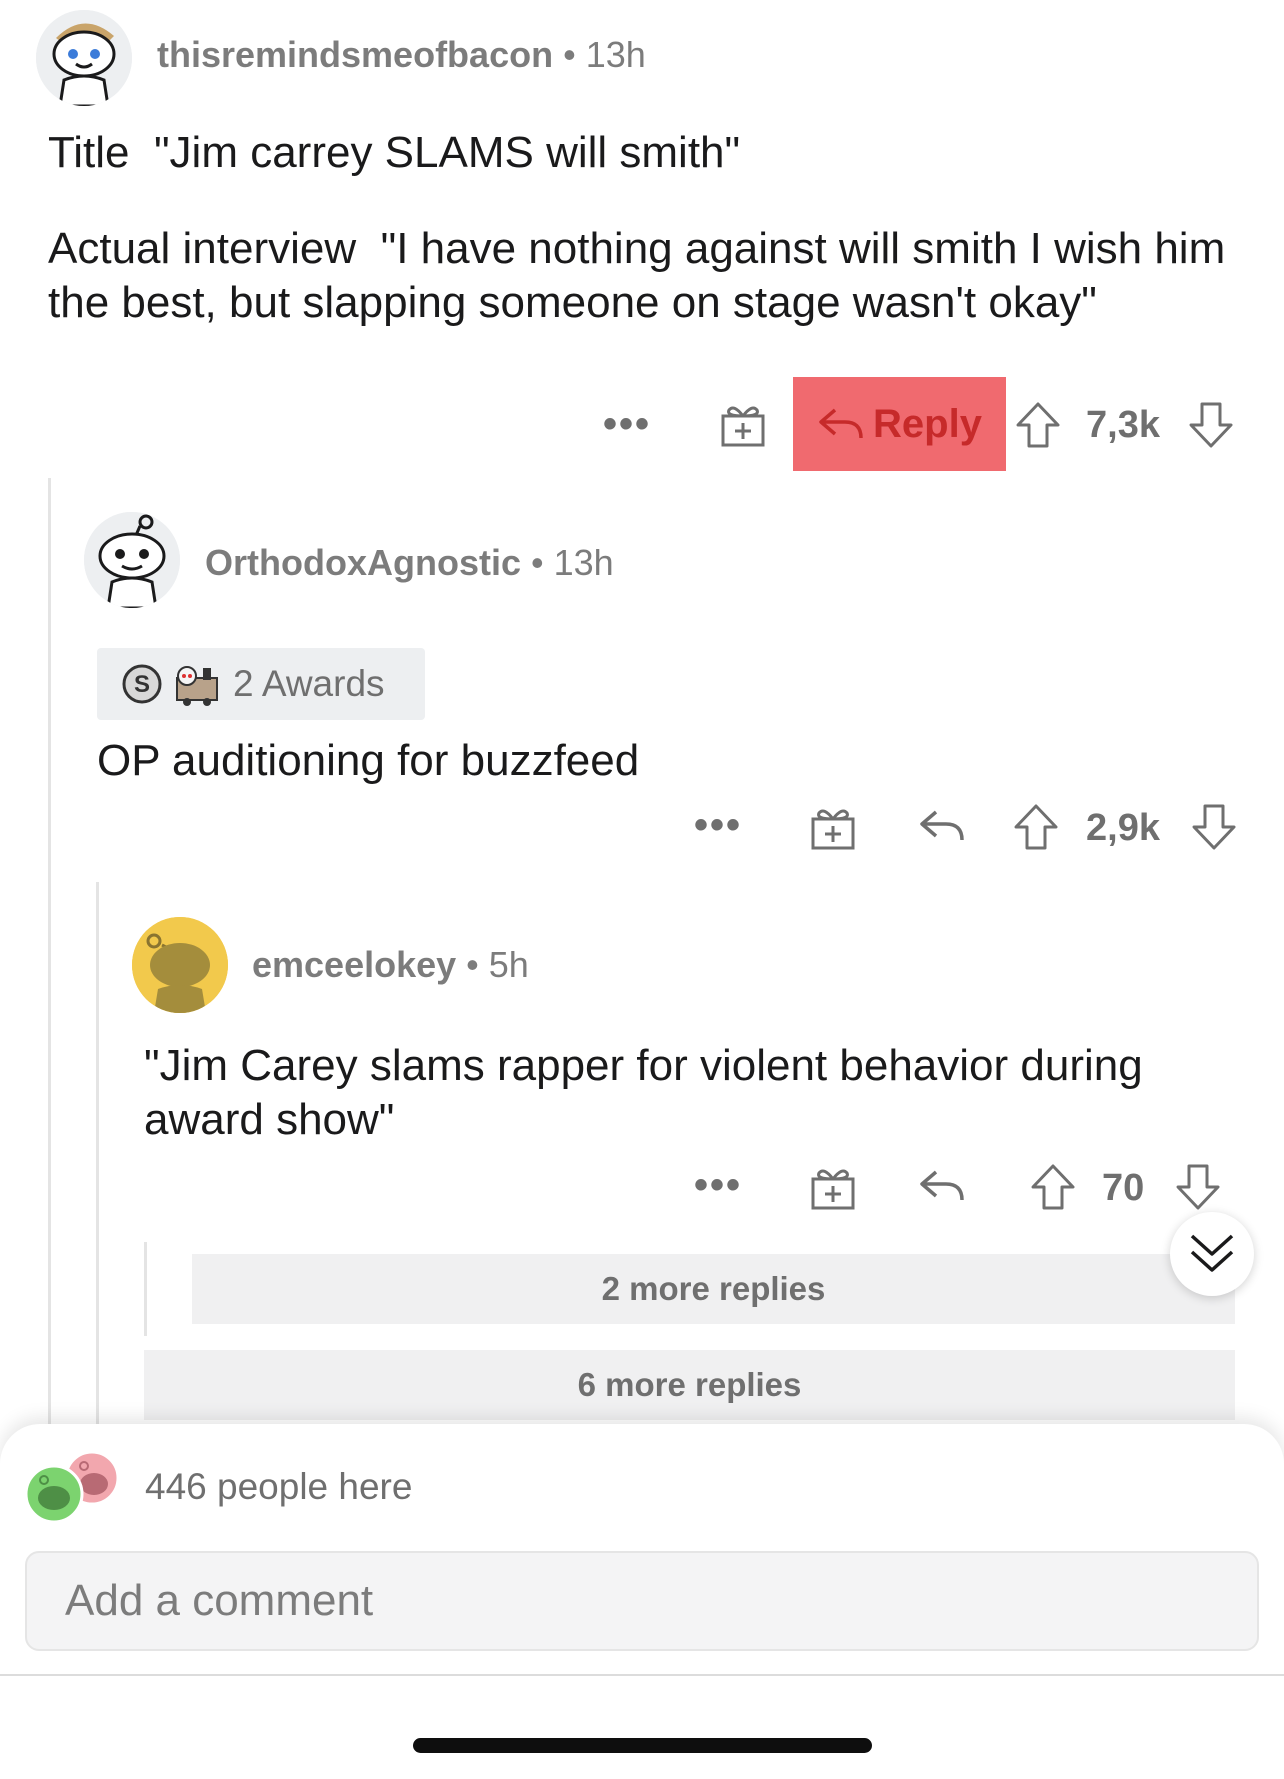 This screenshot has width=1284, height=1779. Describe the element at coordinates (1123, 425) in the screenshot. I see `vote-score: 7,3k` at that location.